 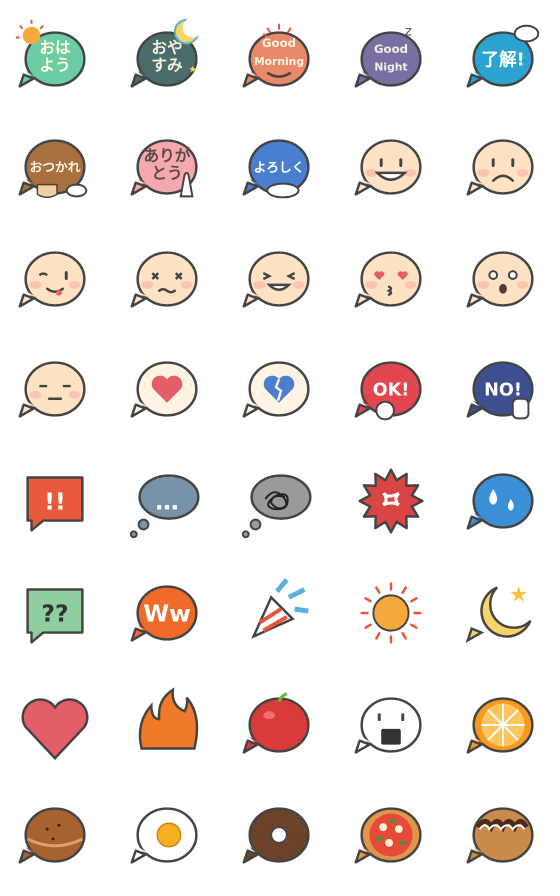 I want to click on emoji-heart-eyes-face, so click(x=391, y=279).